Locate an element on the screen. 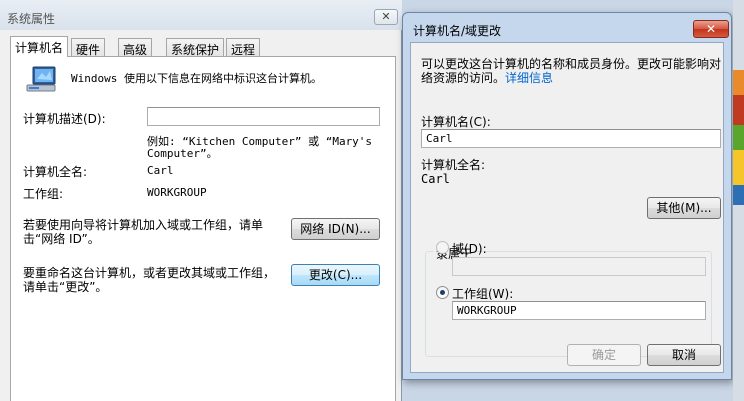 This screenshot has width=744, height=401. full-computer-name-label: 计算机全名: is located at coordinates (55, 172).